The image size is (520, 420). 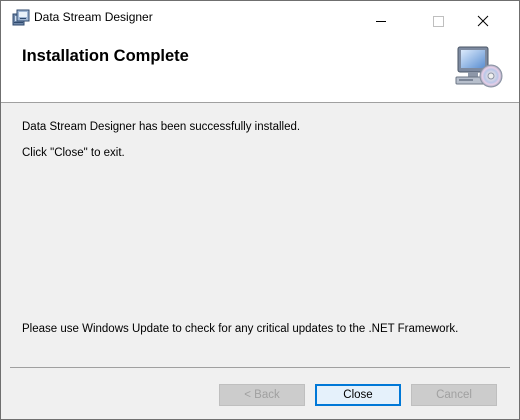 I want to click on close-icon, so click(x=483, y=21).